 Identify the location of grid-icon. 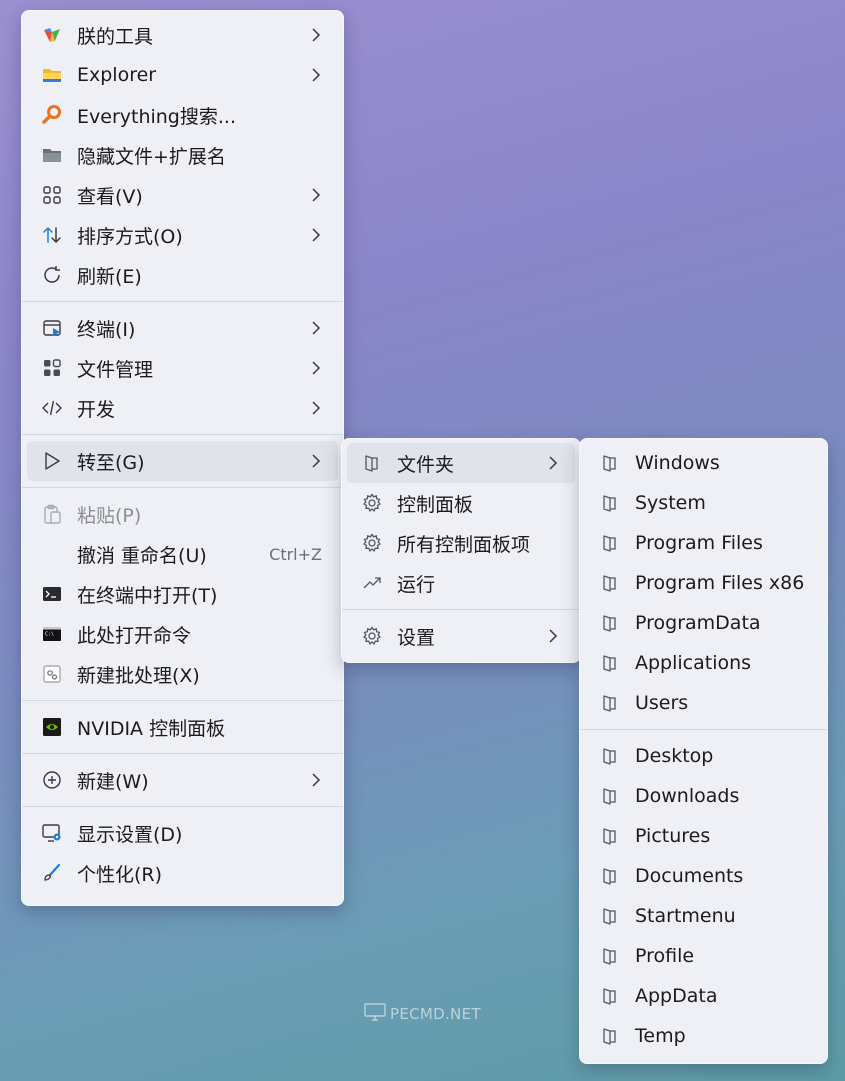
(52, 195).